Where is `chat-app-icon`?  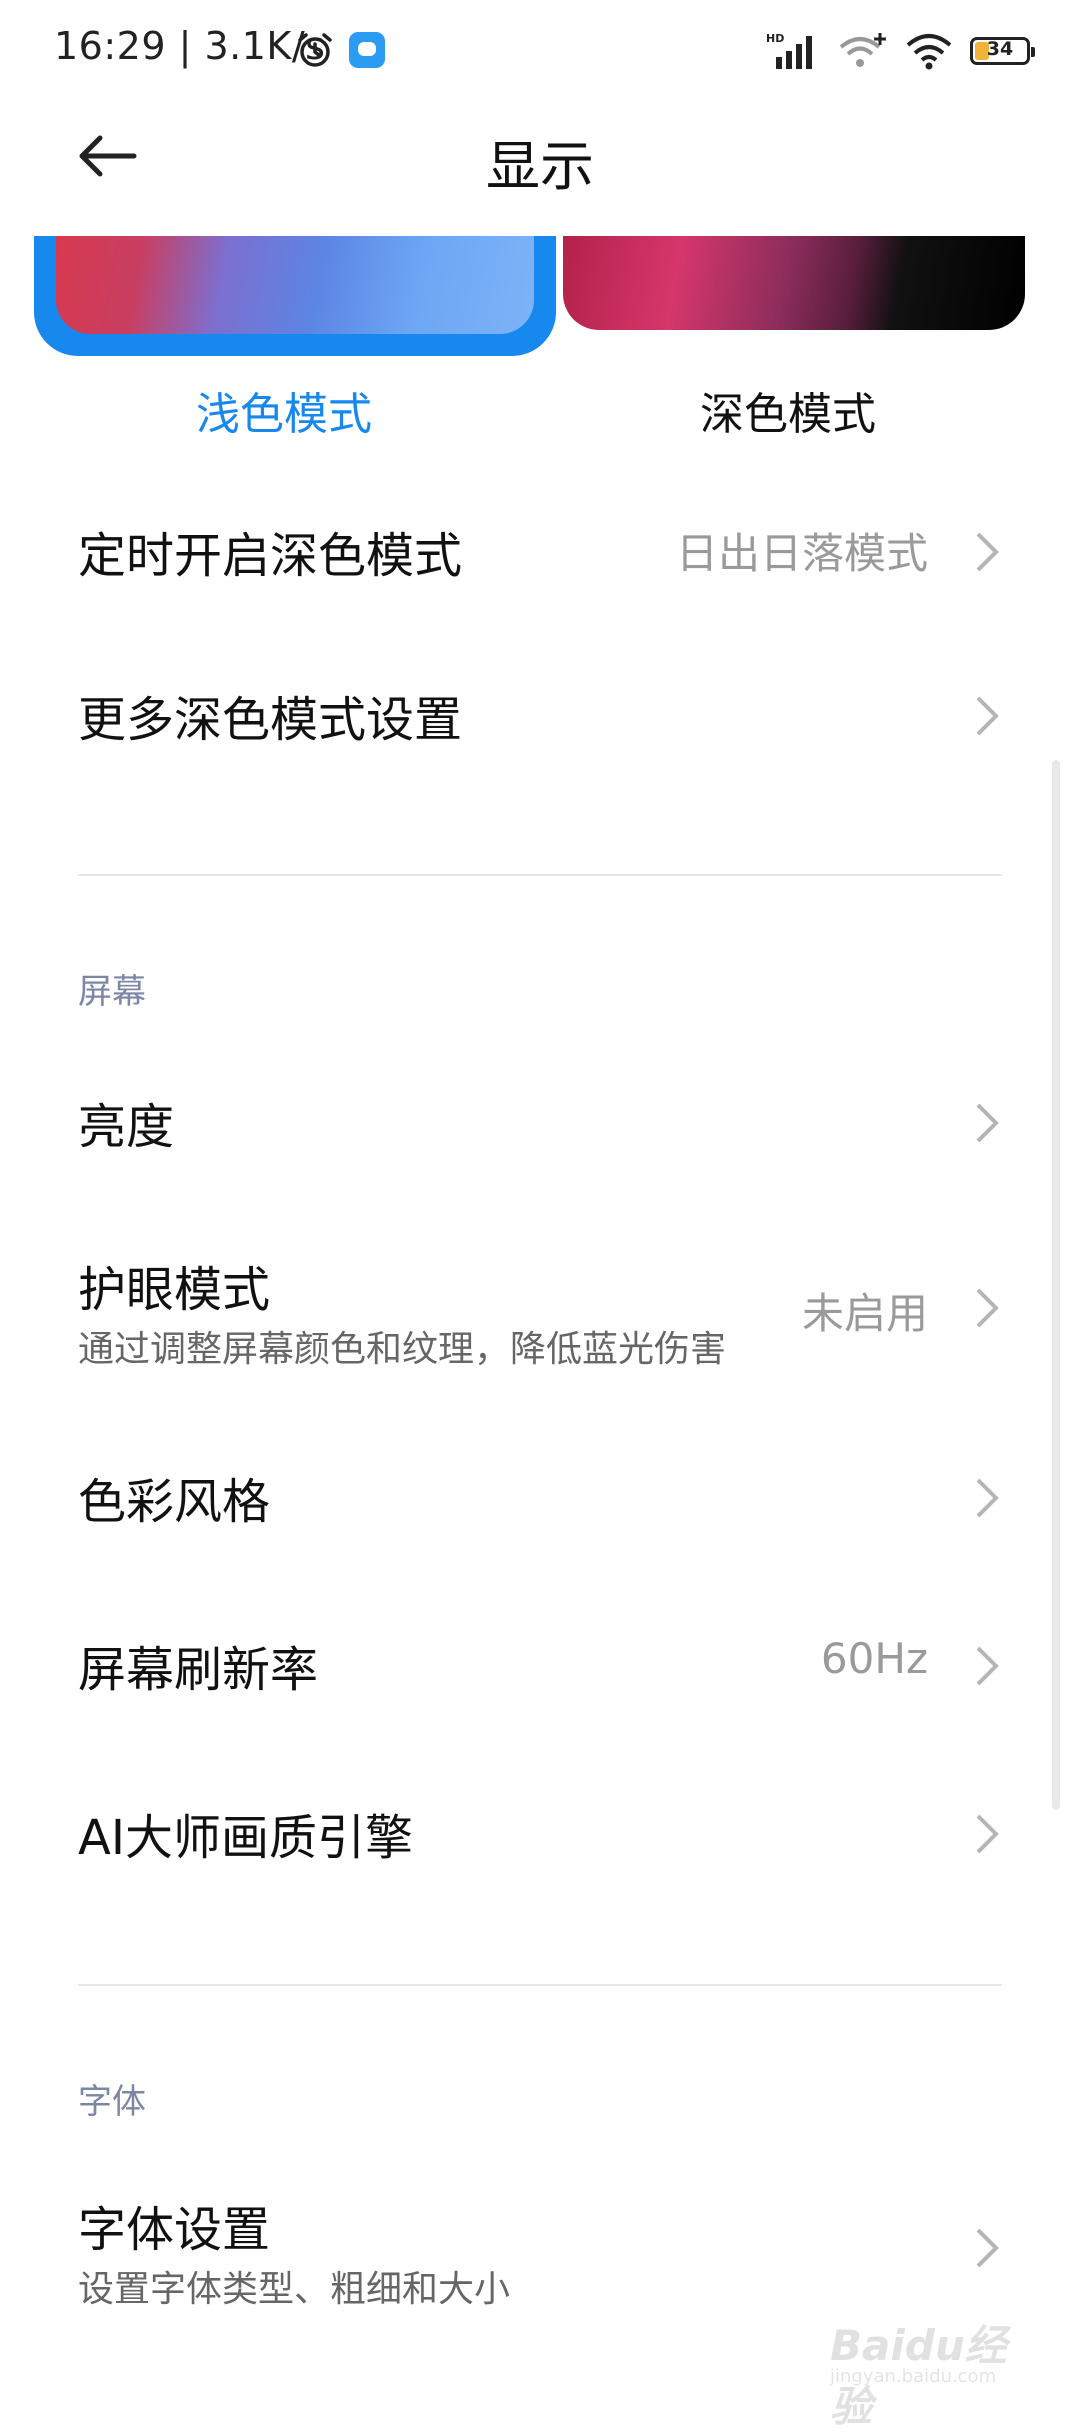 chat-app-icon is located at coordinates (367, 50).